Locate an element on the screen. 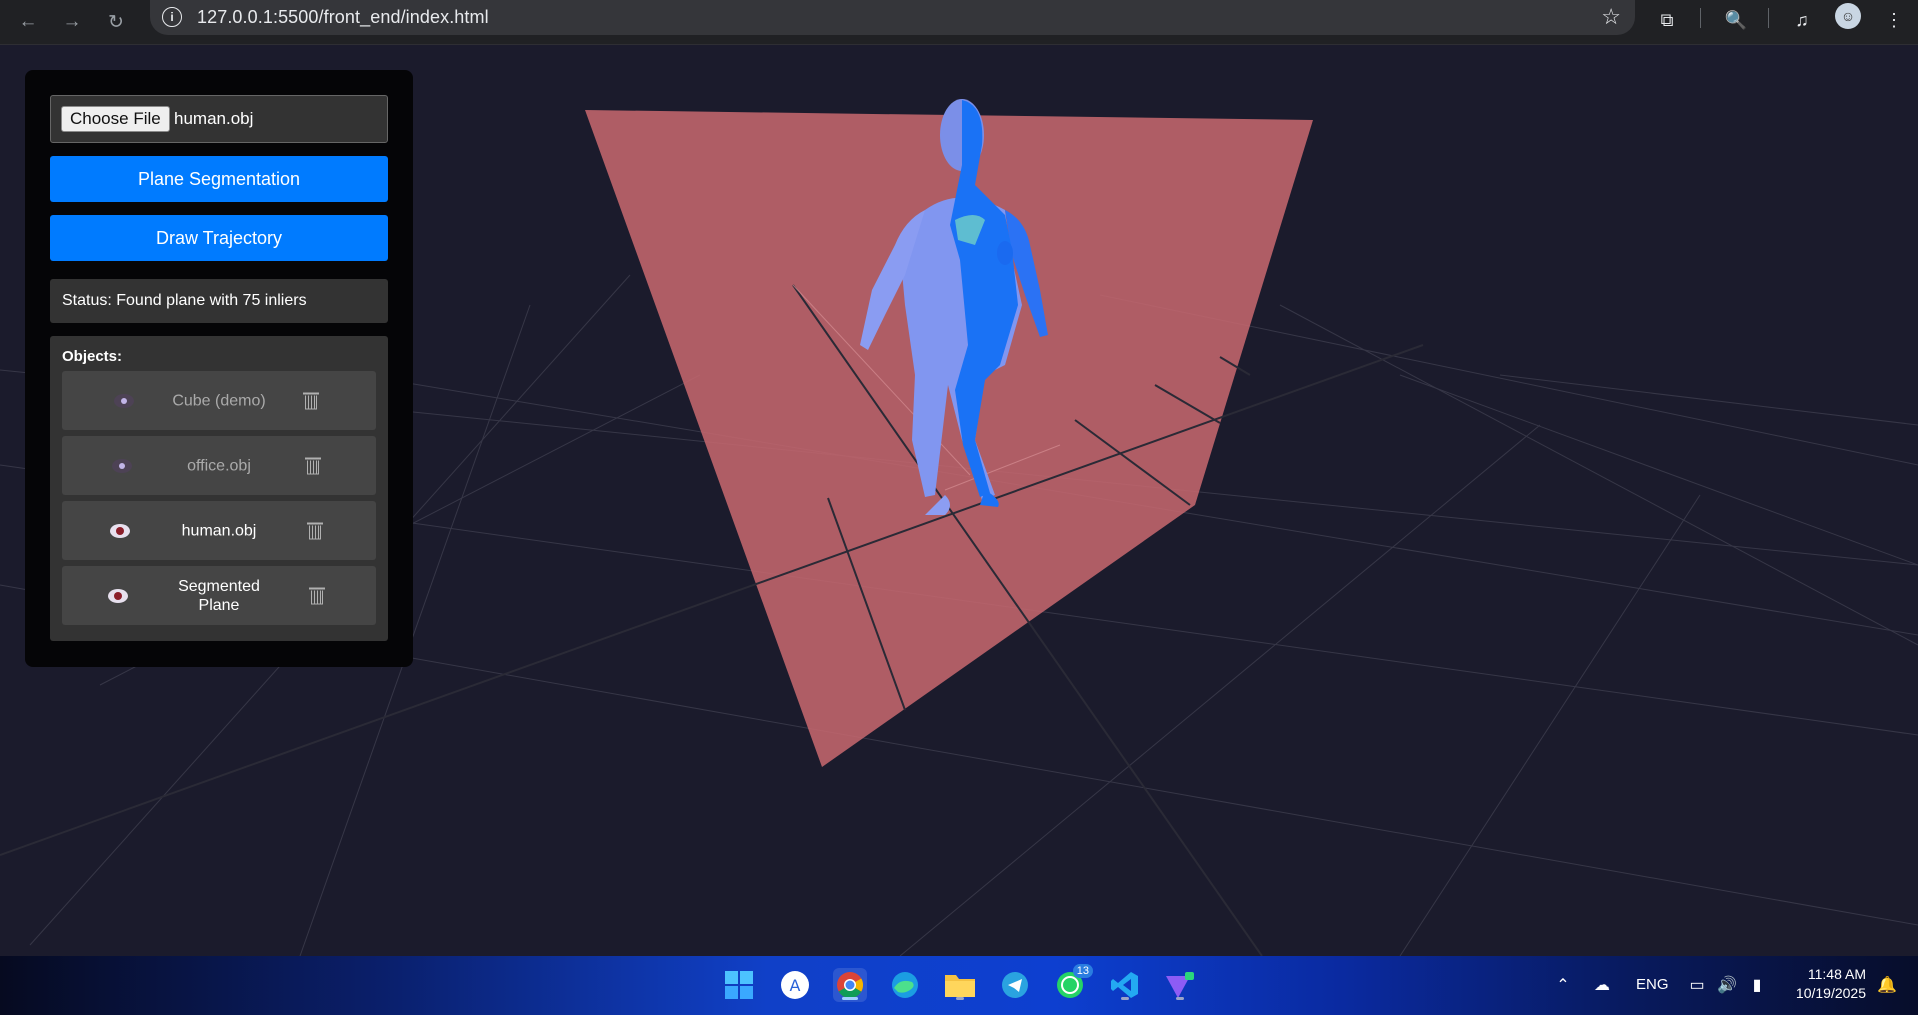  object-name: Segmented Plane is located at coordinates (219, 595).